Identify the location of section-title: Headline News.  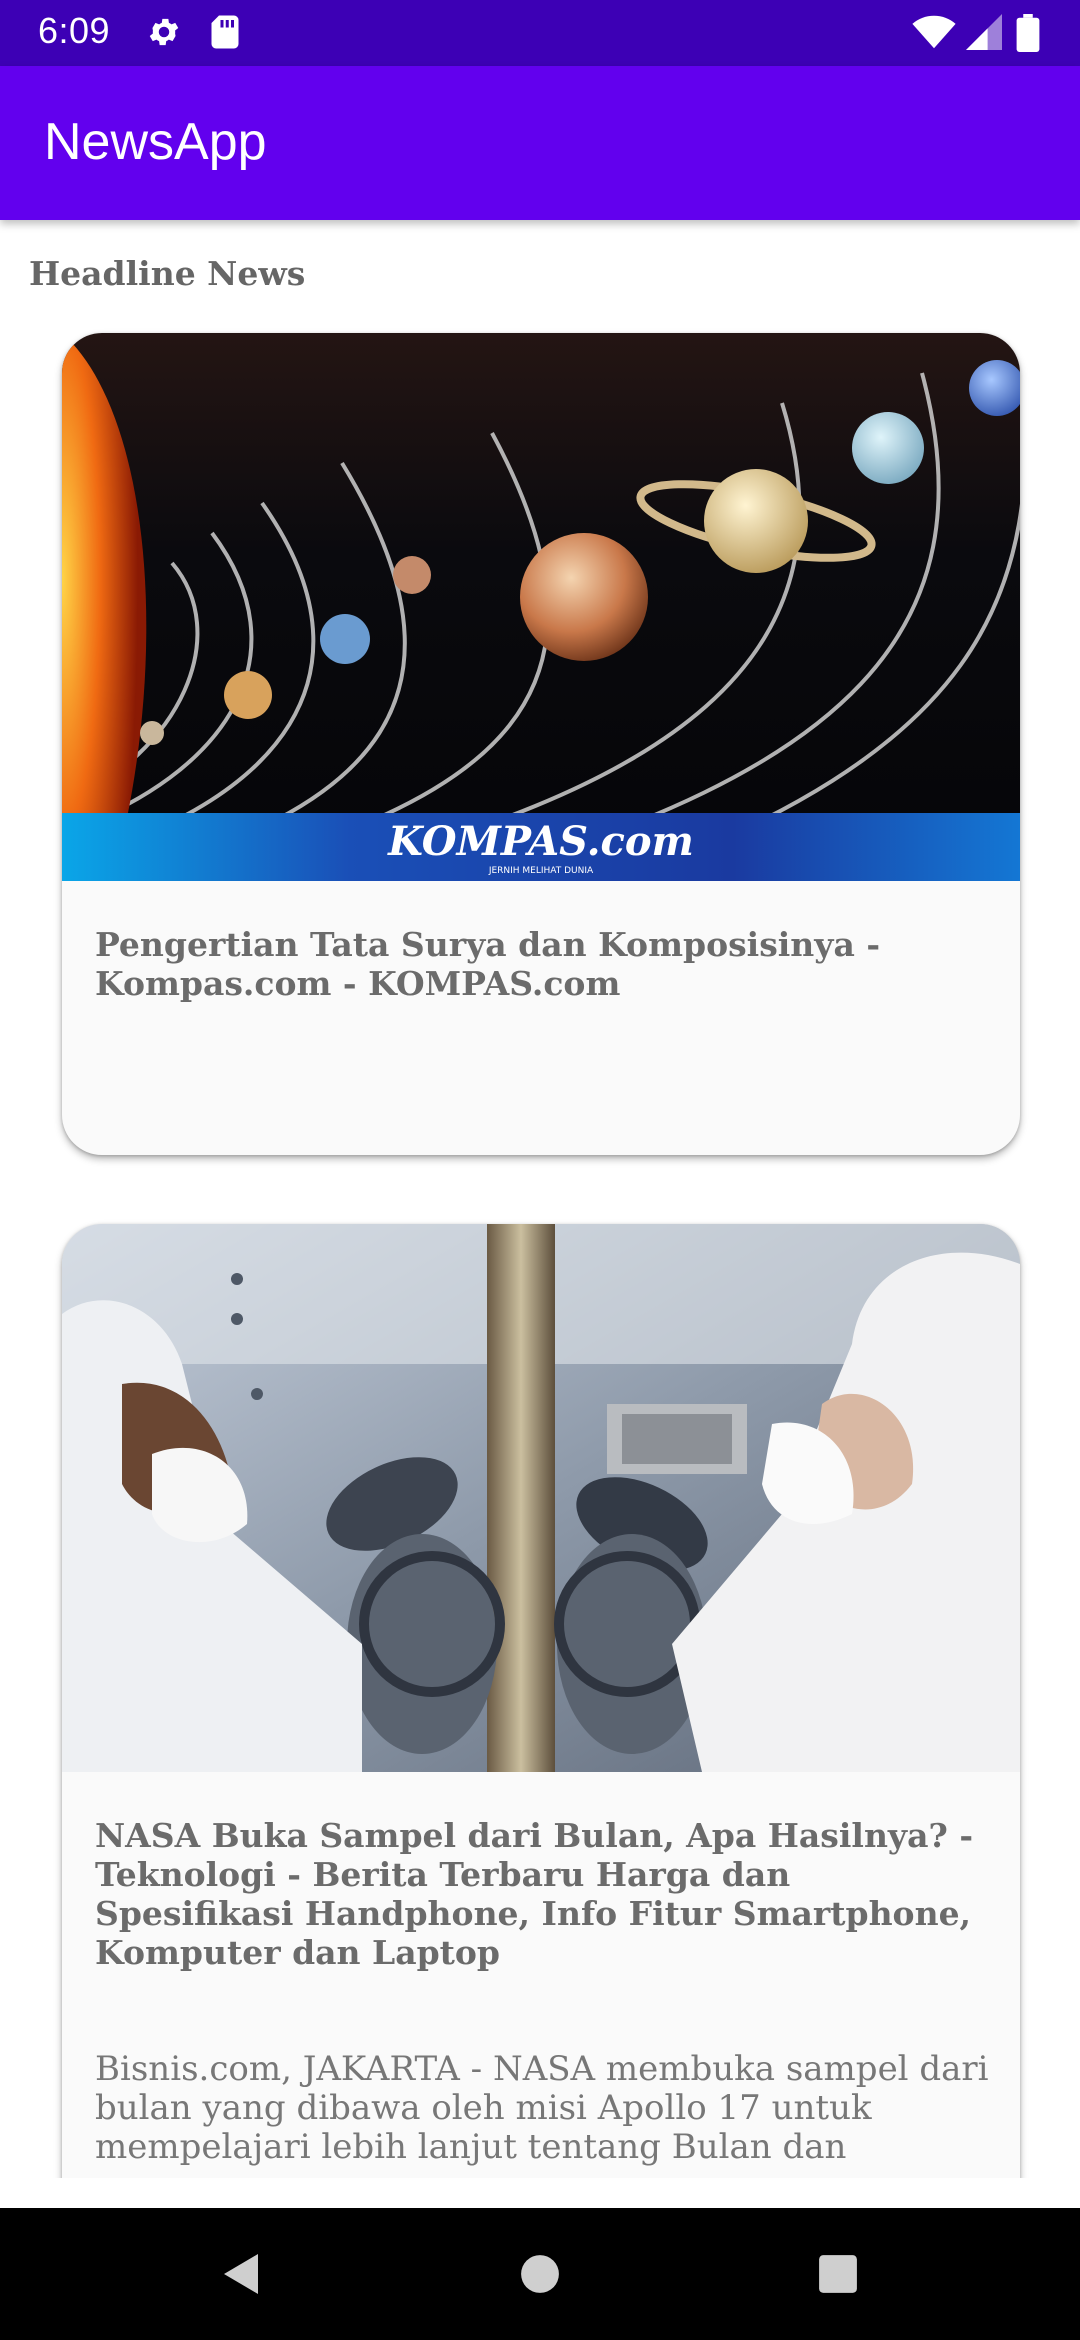
(167, 273).